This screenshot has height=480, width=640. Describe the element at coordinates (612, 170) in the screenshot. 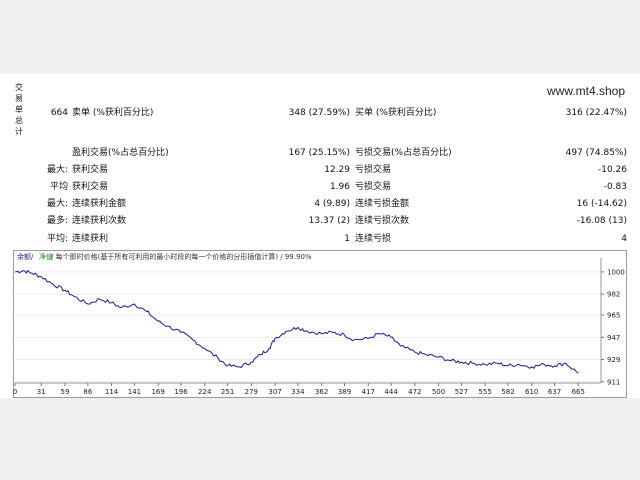

I see `largest-loss-value: -10.26` at that location.